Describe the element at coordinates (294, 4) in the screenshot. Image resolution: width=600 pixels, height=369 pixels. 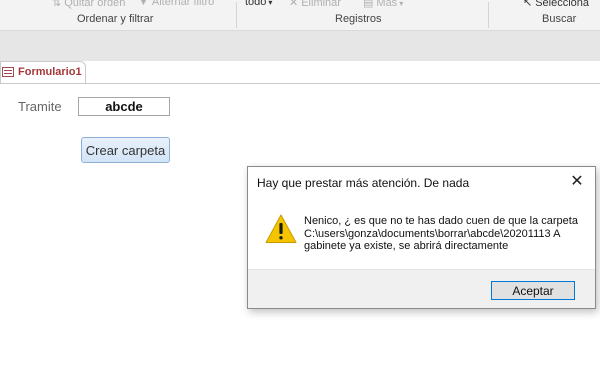
I see `delete-icon: ✕` at that location.